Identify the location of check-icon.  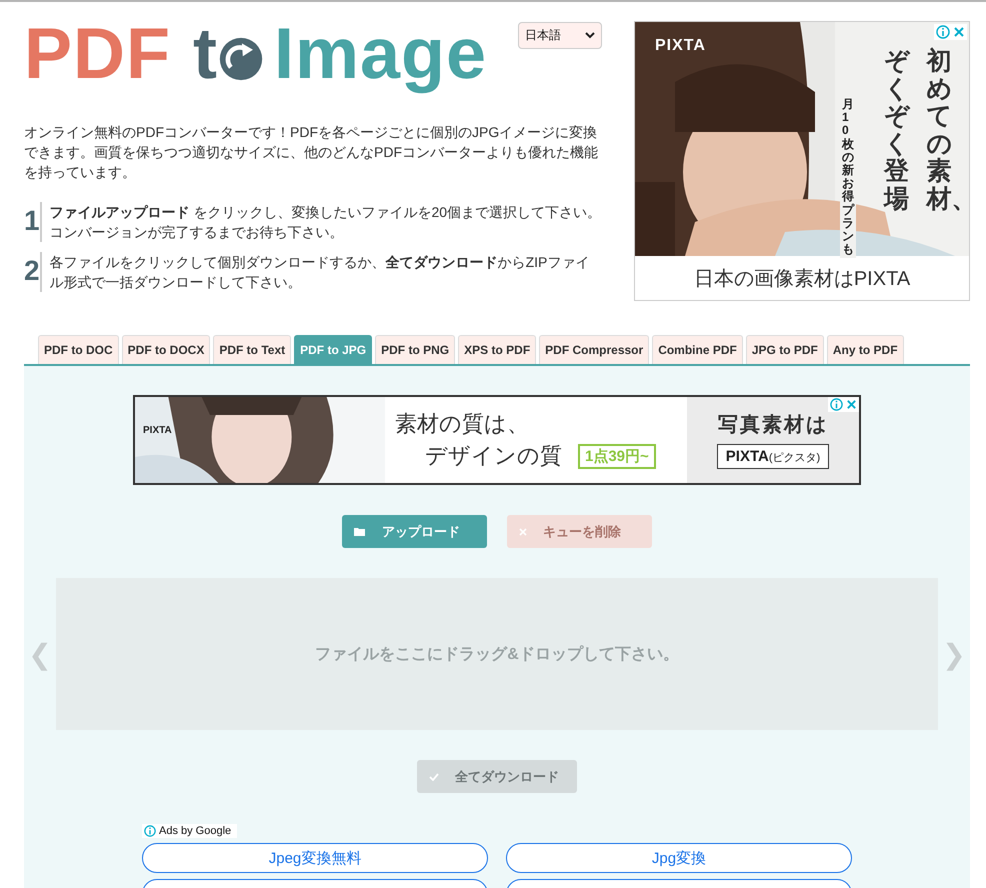
(434, 776).